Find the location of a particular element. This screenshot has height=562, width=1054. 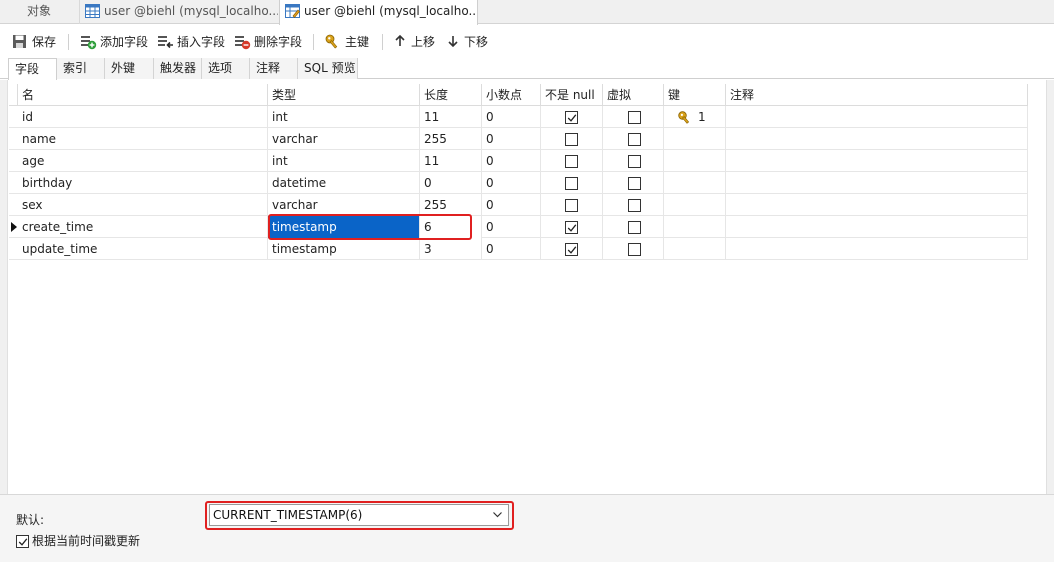

field-type-cell: datetime is located at coordinates (344, 183).